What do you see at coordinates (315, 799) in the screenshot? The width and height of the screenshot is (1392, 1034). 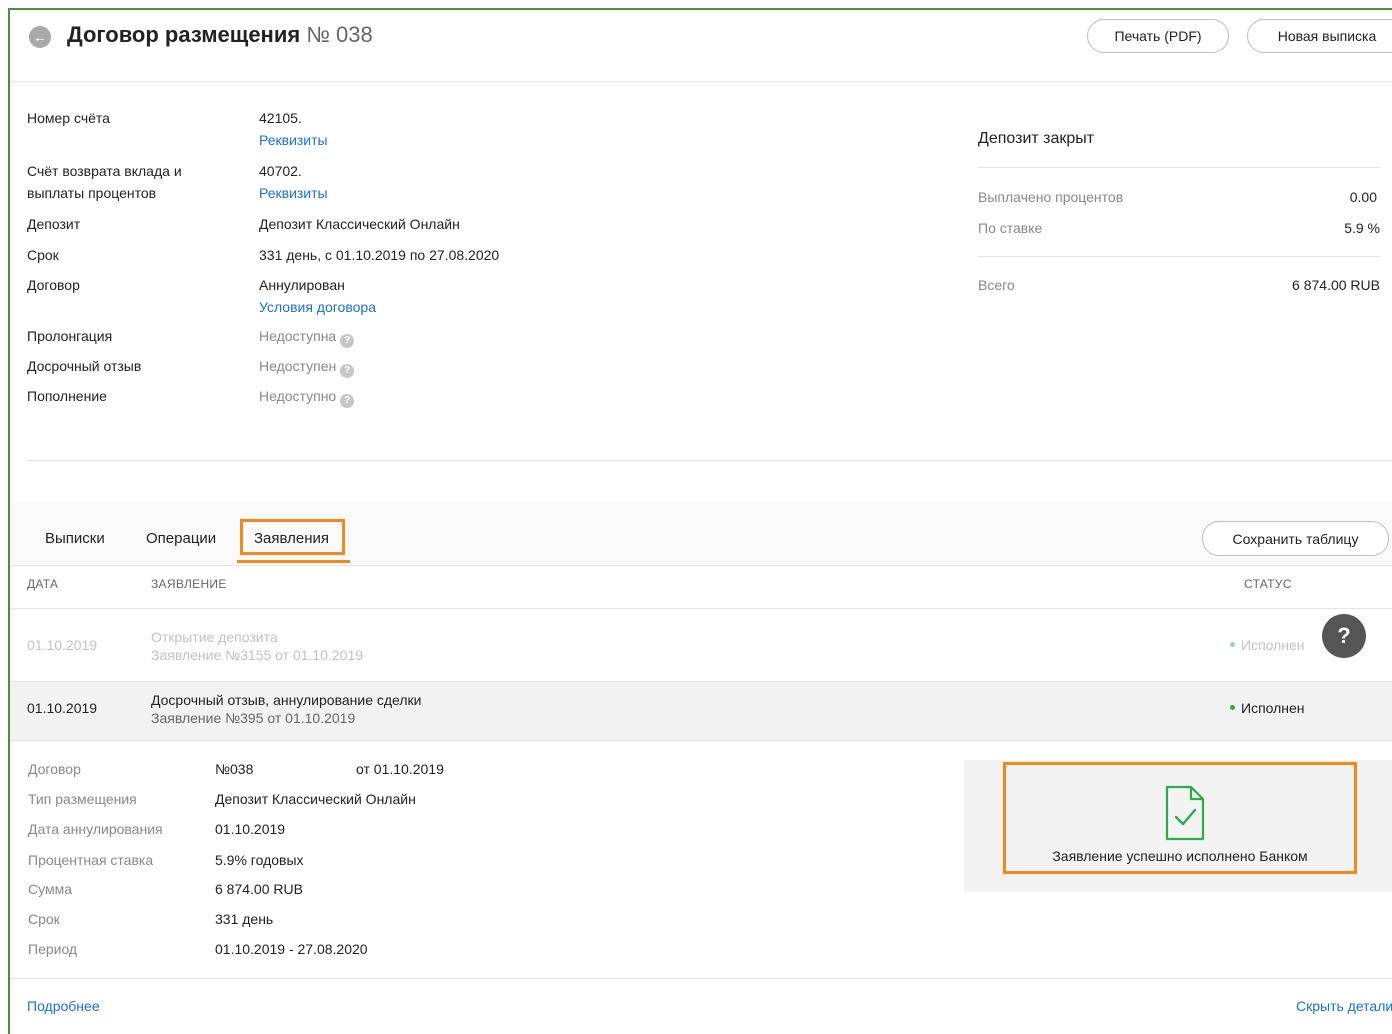 I see `detail-type-value: Депозит Классический Онлайн` at bounding box center [315, 799].